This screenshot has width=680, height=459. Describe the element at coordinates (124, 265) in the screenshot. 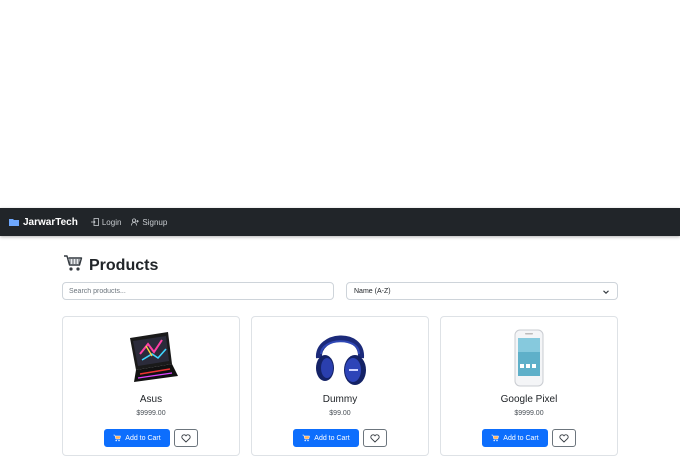

I see `page-title: Products` at that location.